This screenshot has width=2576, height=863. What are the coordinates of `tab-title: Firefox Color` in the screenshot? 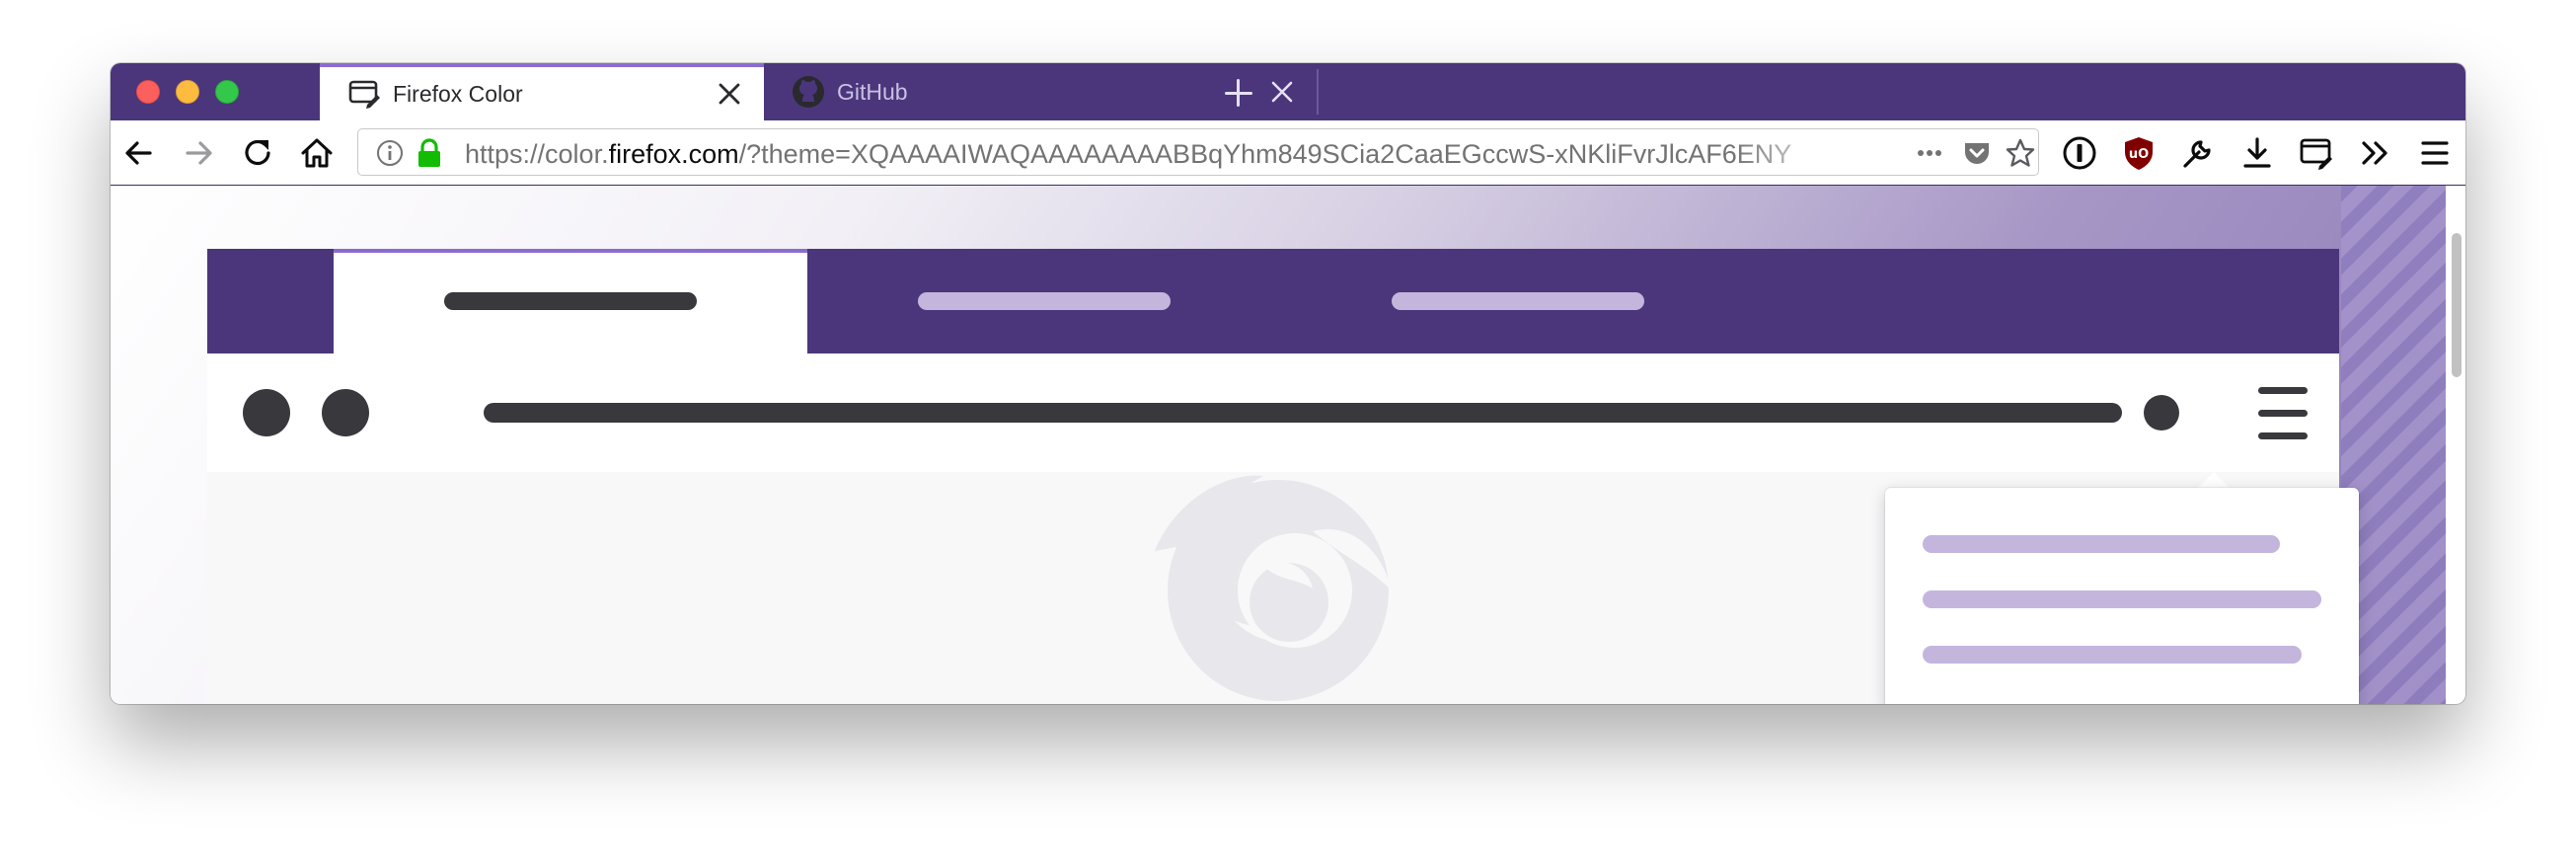 It's located at (458, 93).